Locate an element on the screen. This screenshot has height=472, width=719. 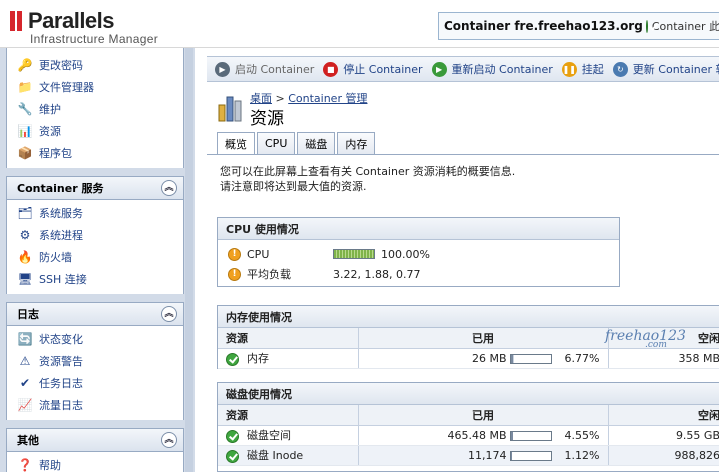
sidebar-item-resources: 📊 资源 is located at coordinates (95, 131).